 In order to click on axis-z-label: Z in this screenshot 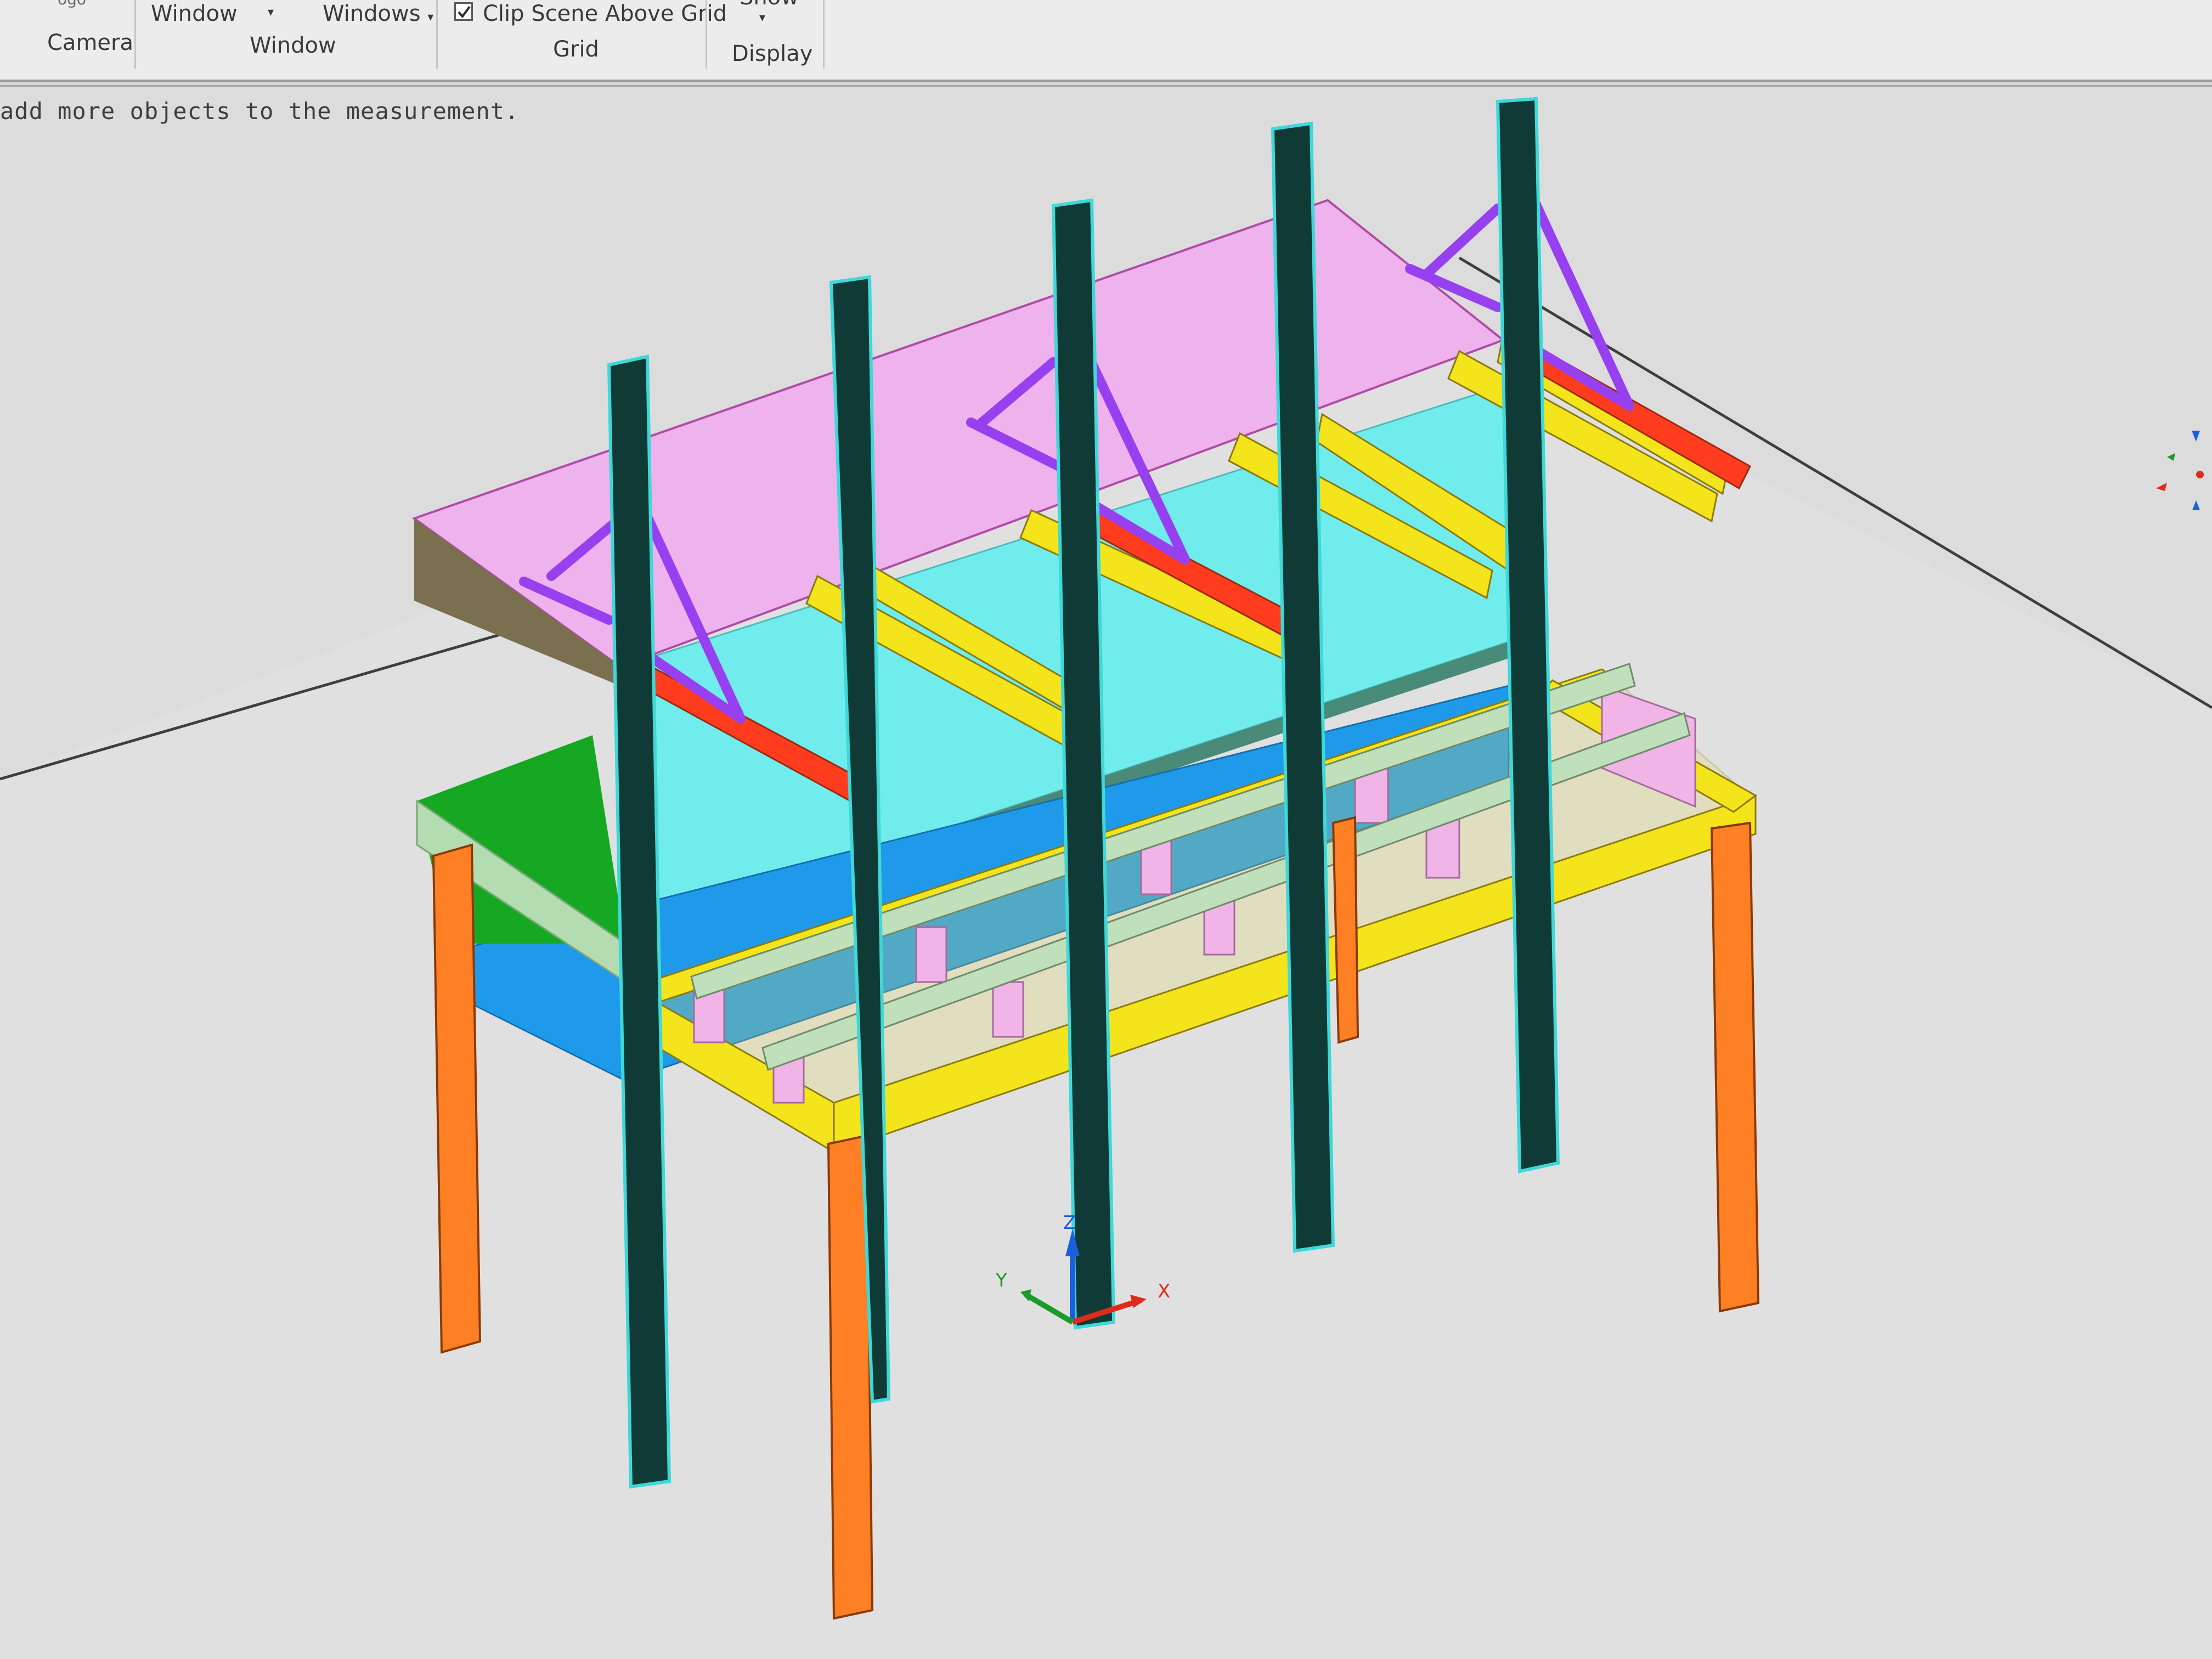, I will do `click(1069, 1223)`.